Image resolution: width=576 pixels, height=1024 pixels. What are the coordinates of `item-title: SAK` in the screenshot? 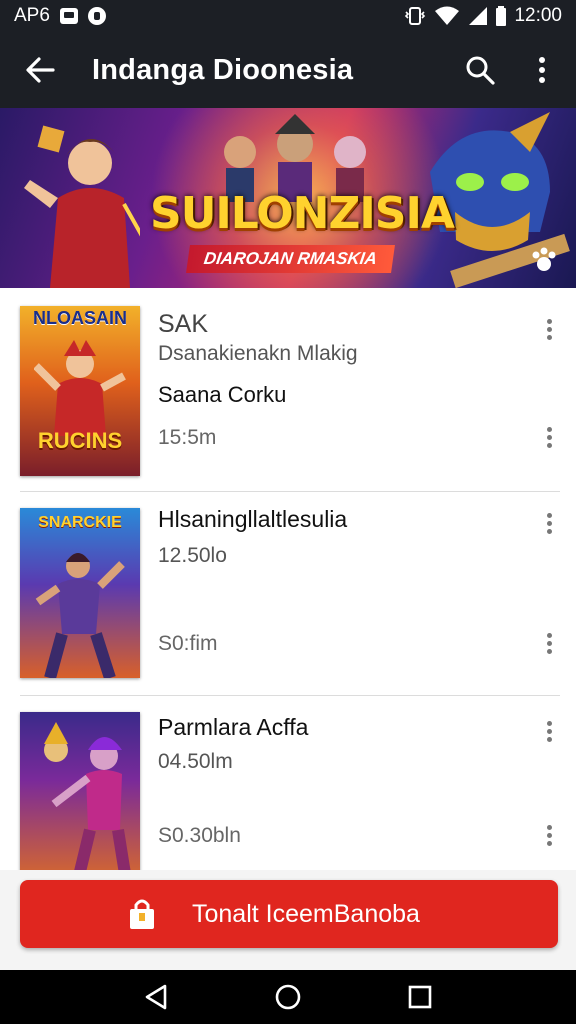 It's located at (183, 324).